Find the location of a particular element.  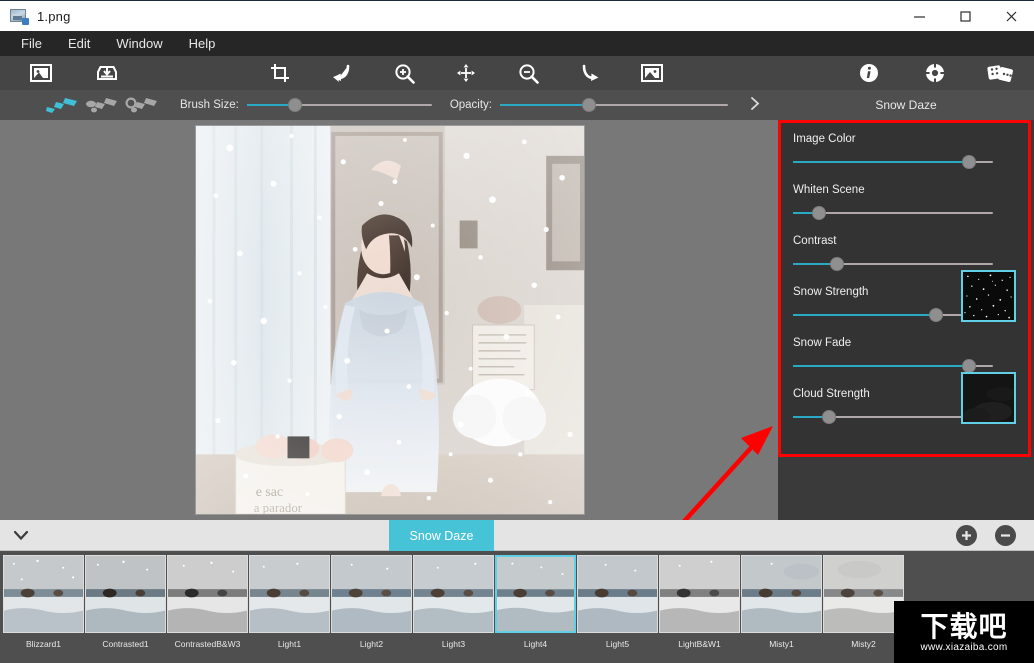

zoom-out-icon is located at coordinates (528, 73).